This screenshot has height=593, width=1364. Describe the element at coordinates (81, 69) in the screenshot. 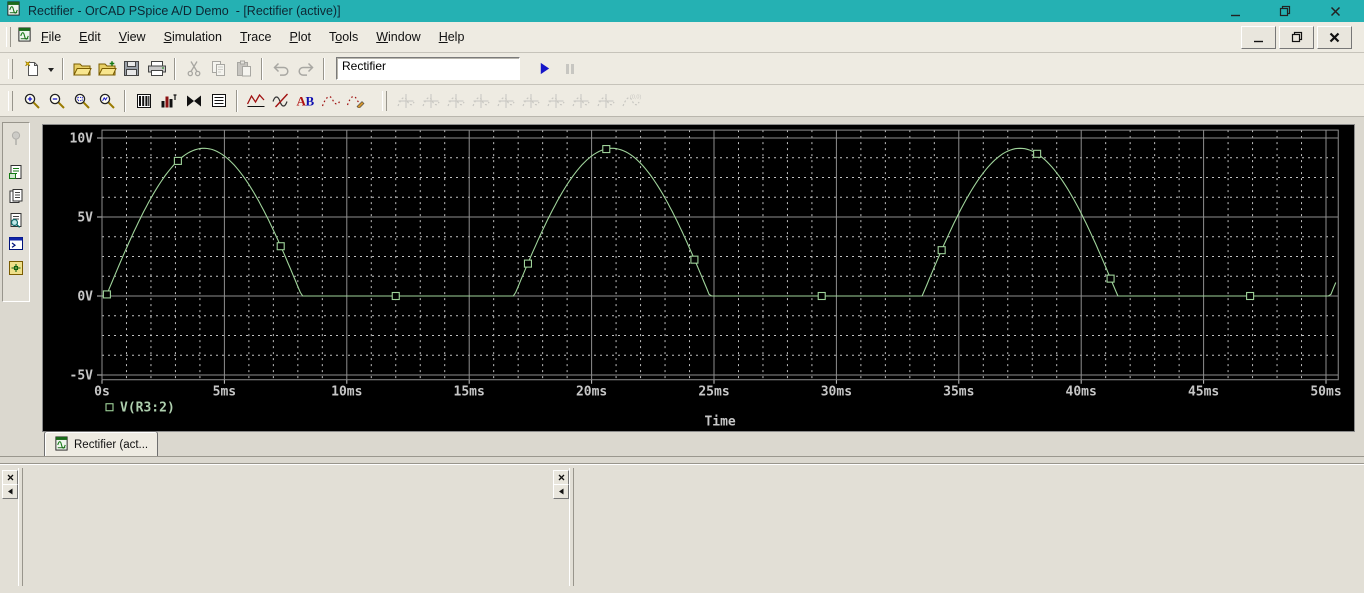

I see `open-file-button` at that location.